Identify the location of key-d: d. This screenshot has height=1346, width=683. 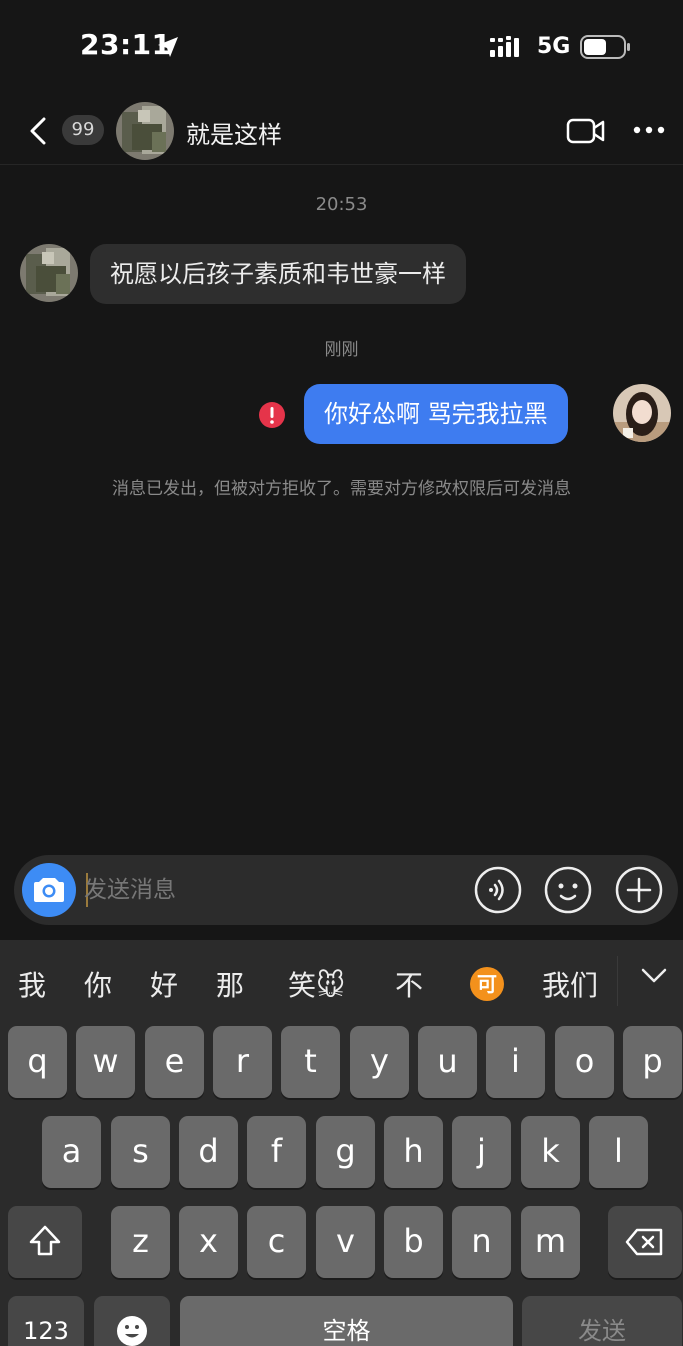
(208, 1152).